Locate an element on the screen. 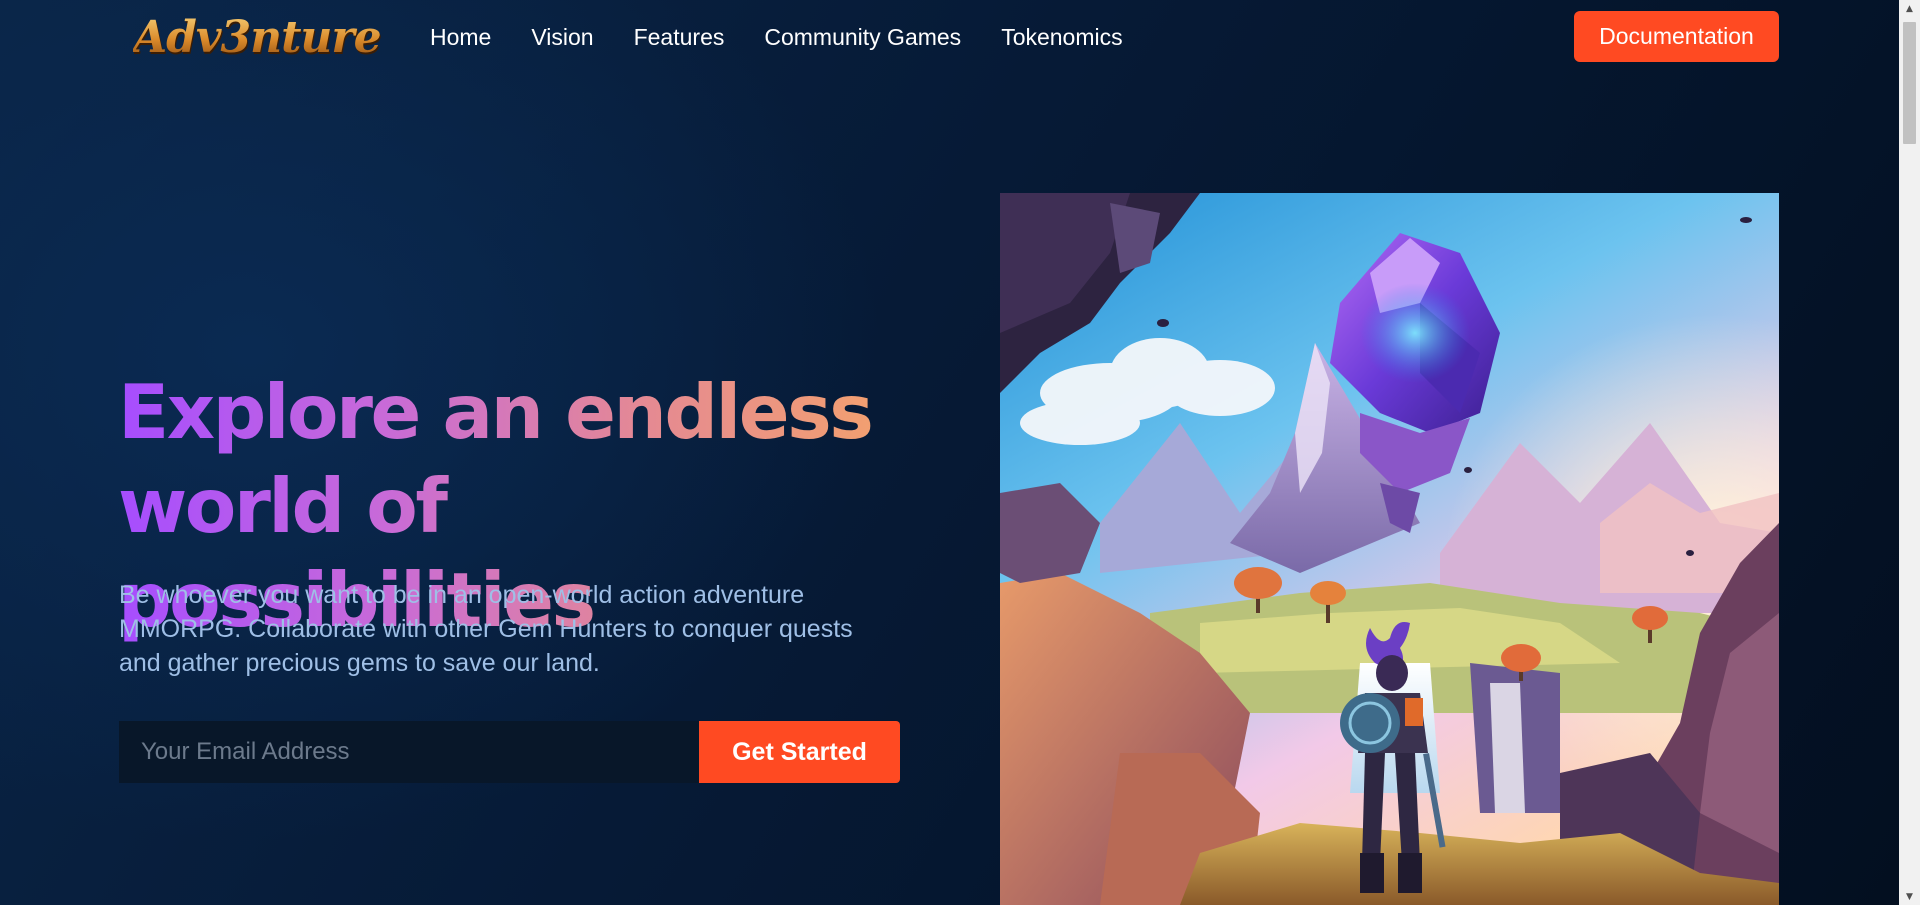 The image size is (1920, 905). email-input is located at coordinates (409, 752).